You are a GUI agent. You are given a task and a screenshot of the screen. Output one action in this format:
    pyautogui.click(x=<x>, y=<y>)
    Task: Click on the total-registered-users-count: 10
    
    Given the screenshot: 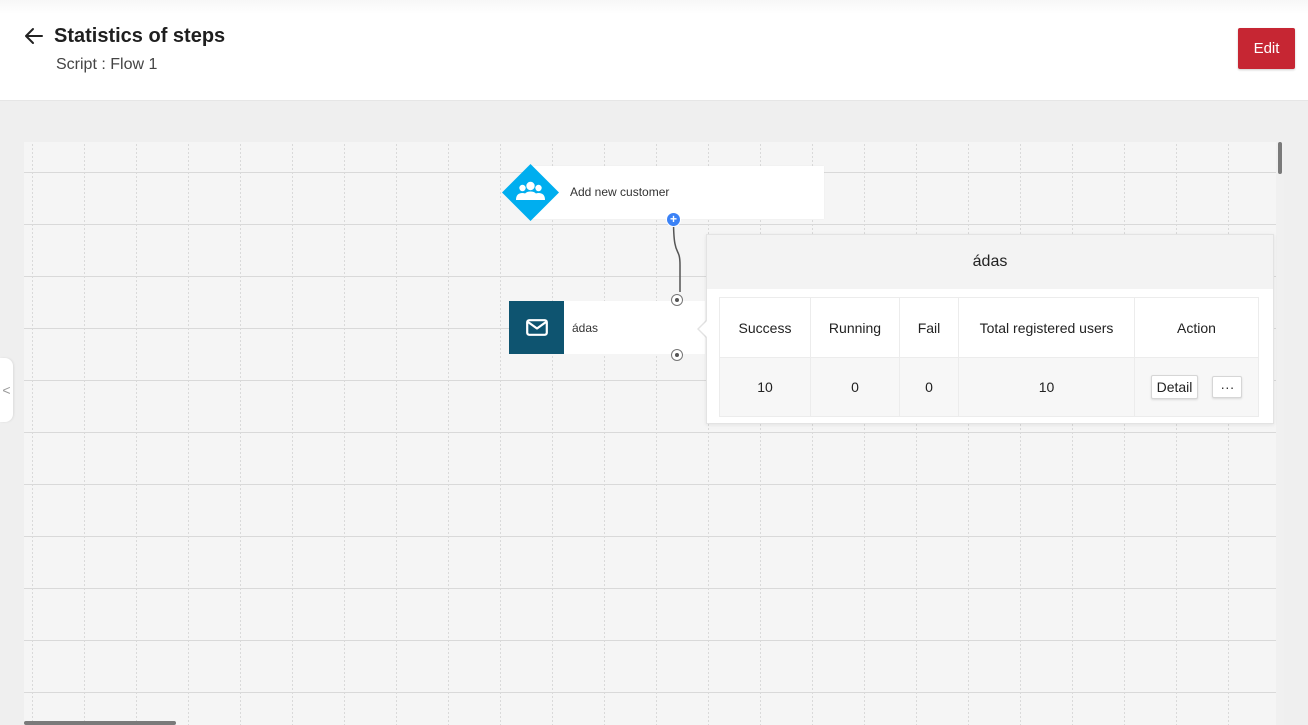 What is the action you would take?
    pyautogui.click(x=1046, y=387)
    